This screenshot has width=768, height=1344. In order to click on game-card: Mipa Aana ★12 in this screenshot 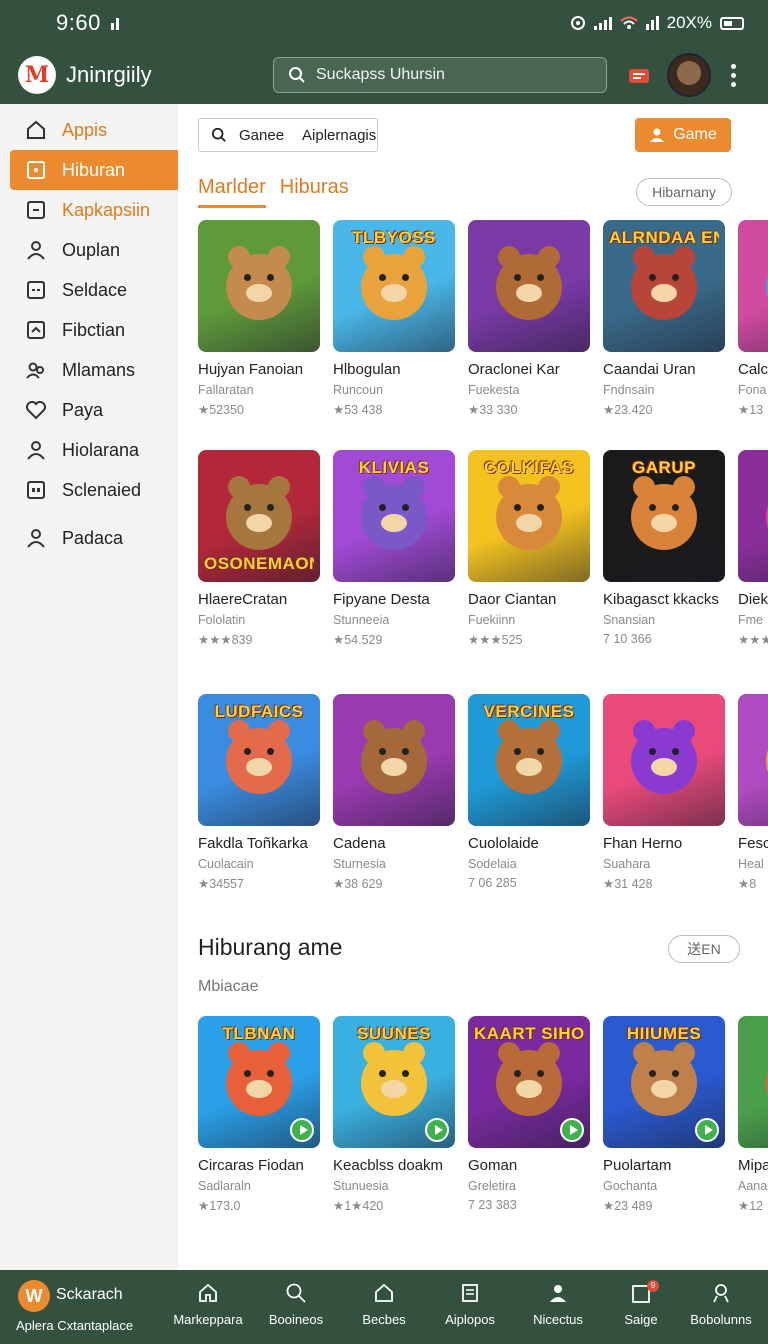, I will do `click(753, 1114)`.